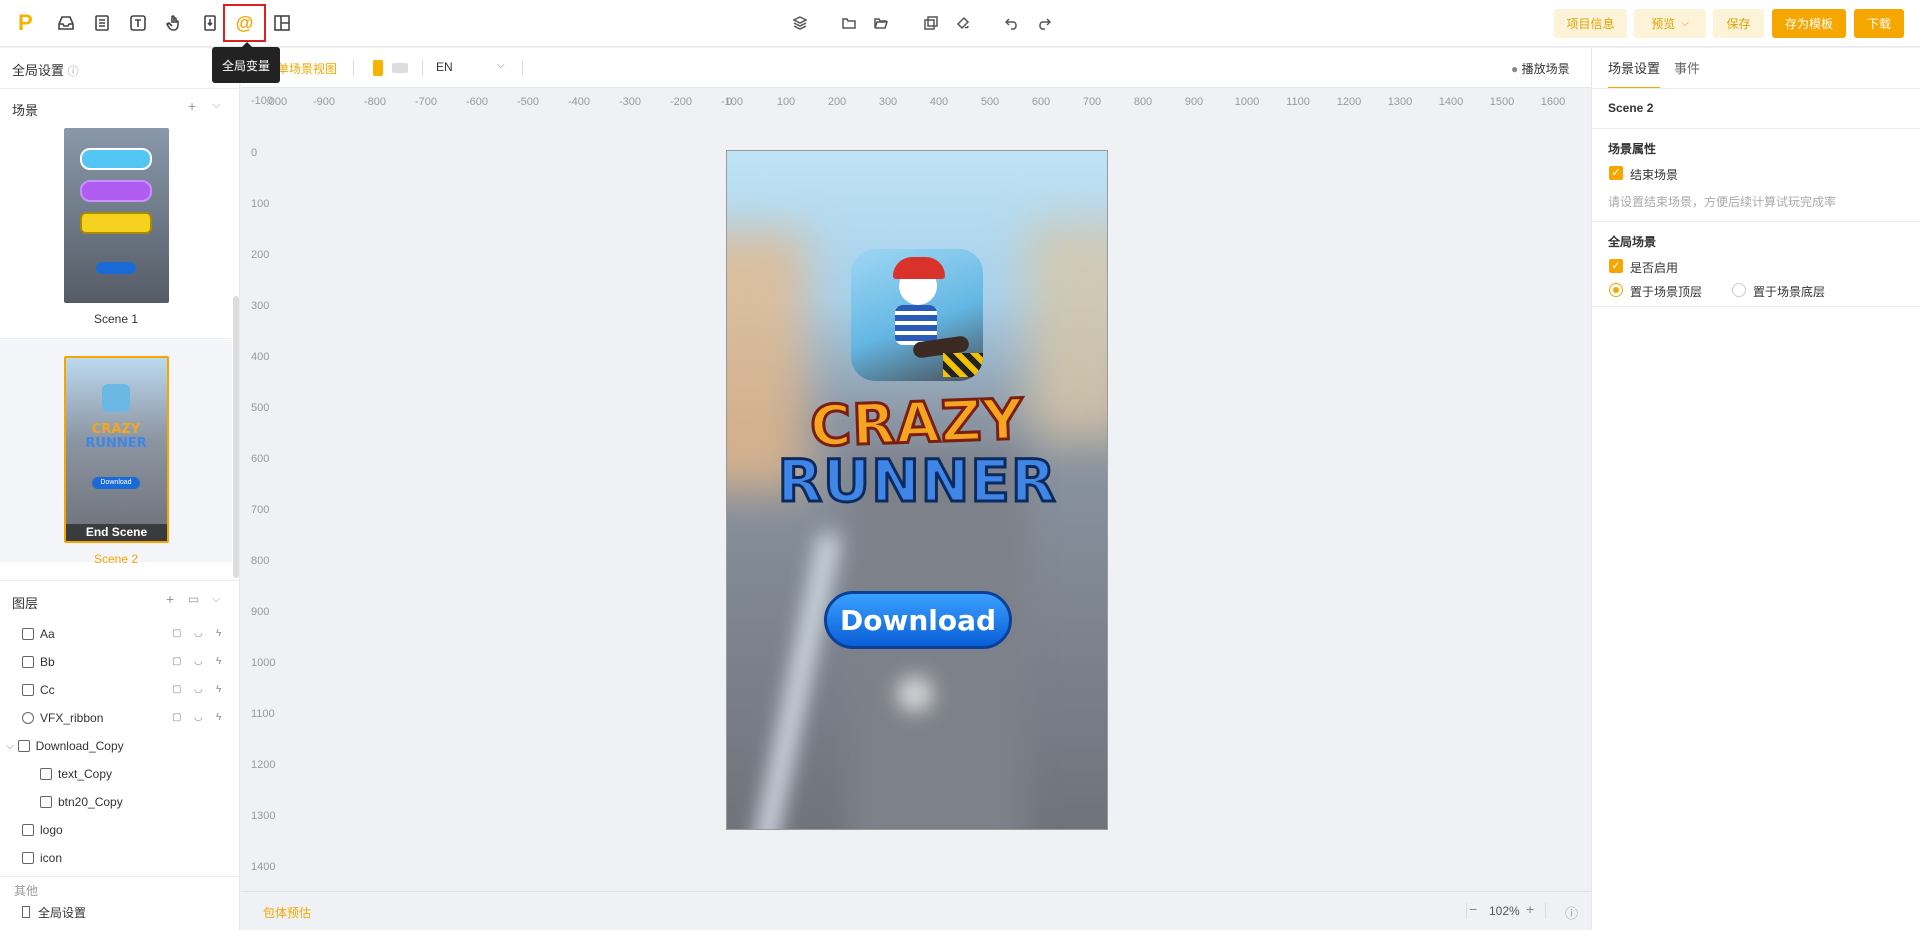 The height and width of the screenshot is (930, 1920). I want to click on layers-stack-icon, so click(800, 23).